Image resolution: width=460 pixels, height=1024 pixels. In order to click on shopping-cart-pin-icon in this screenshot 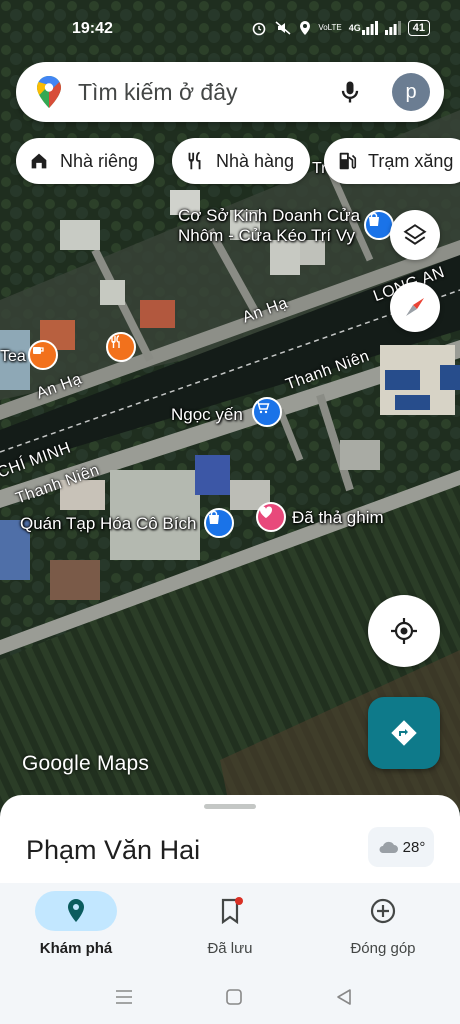, I will do `click(267, 412)`.